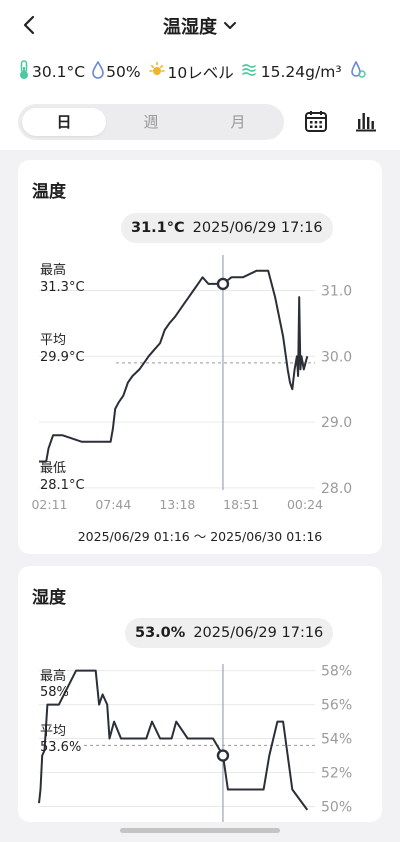 The image size is (400, 842). What do you see at coordinates (49, 504) in the screenshot?
I see `t-x-tick-label: 02:11` at bounding box center [49, 504].